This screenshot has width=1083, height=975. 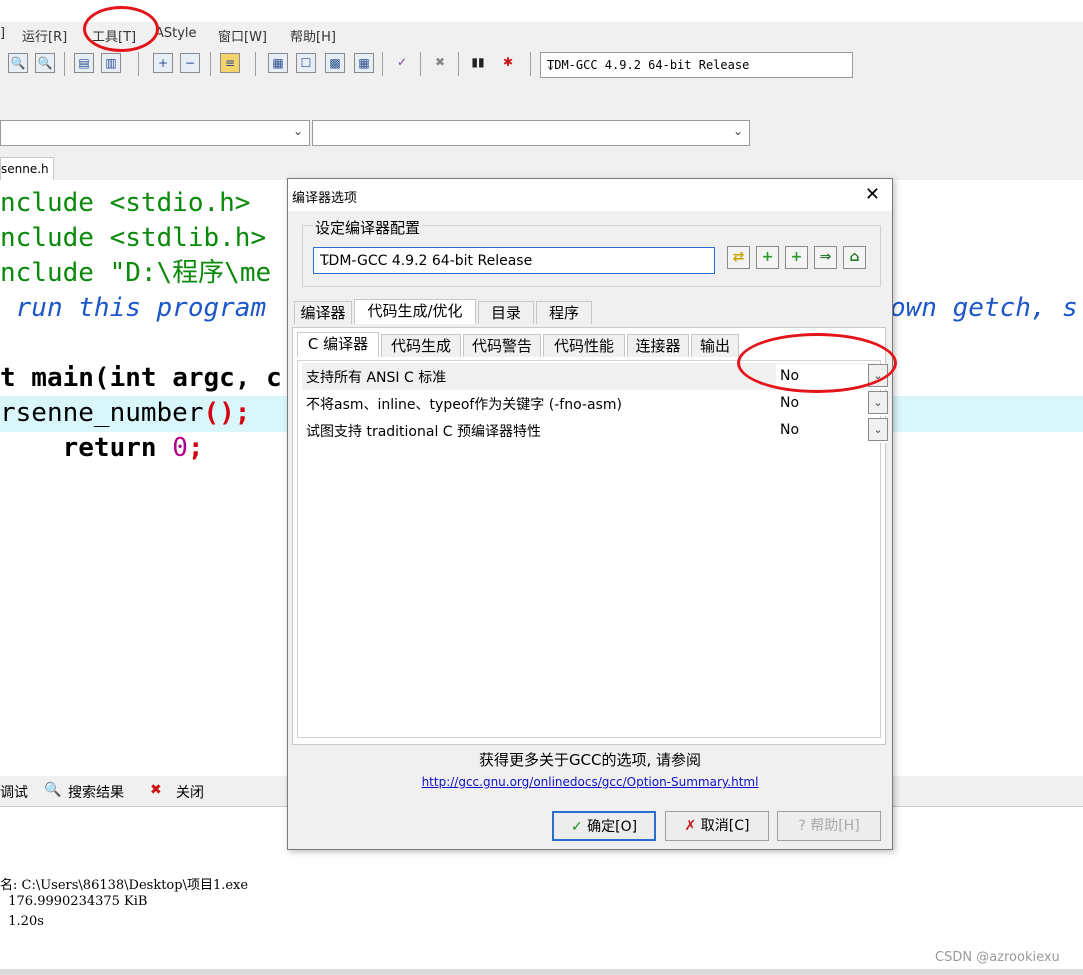 I want to click on tab-directories: 目录, so click(x=506, y=312).